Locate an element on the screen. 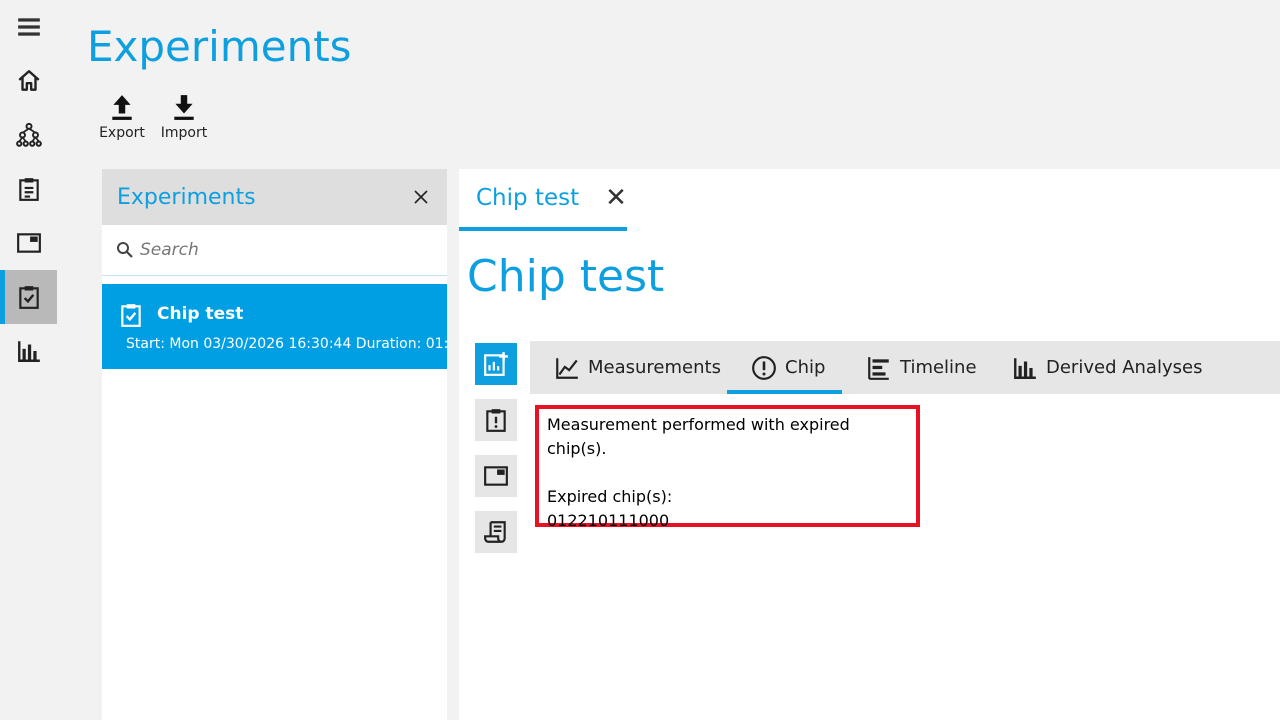 This screenshot has width=1280, height=720. import-label: Import is located at coordinates (184, 133).